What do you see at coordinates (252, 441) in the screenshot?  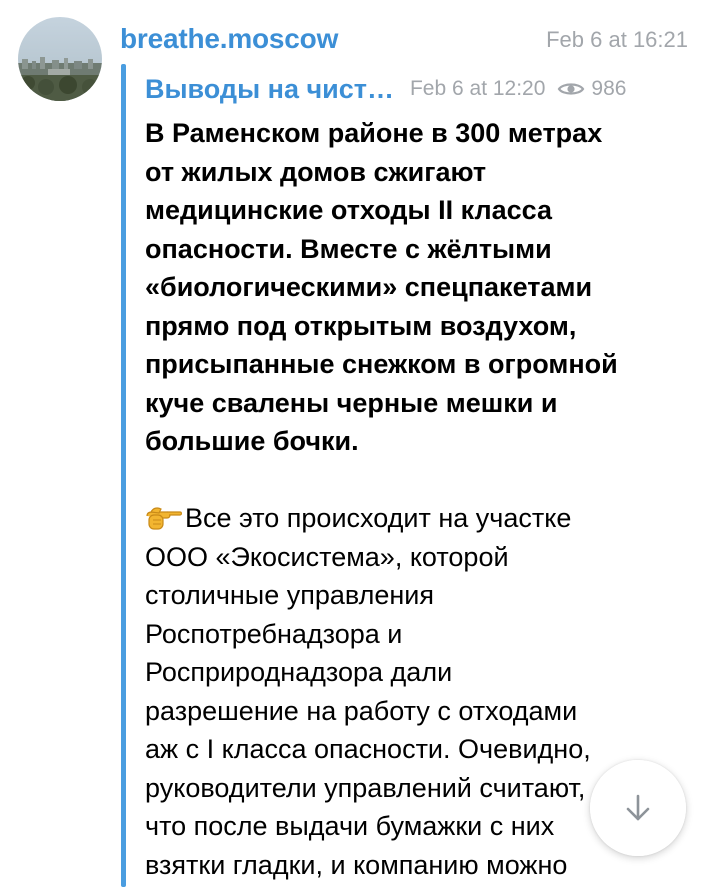 I see `text-line: большие бочки.` at bounding box center [252, 441].